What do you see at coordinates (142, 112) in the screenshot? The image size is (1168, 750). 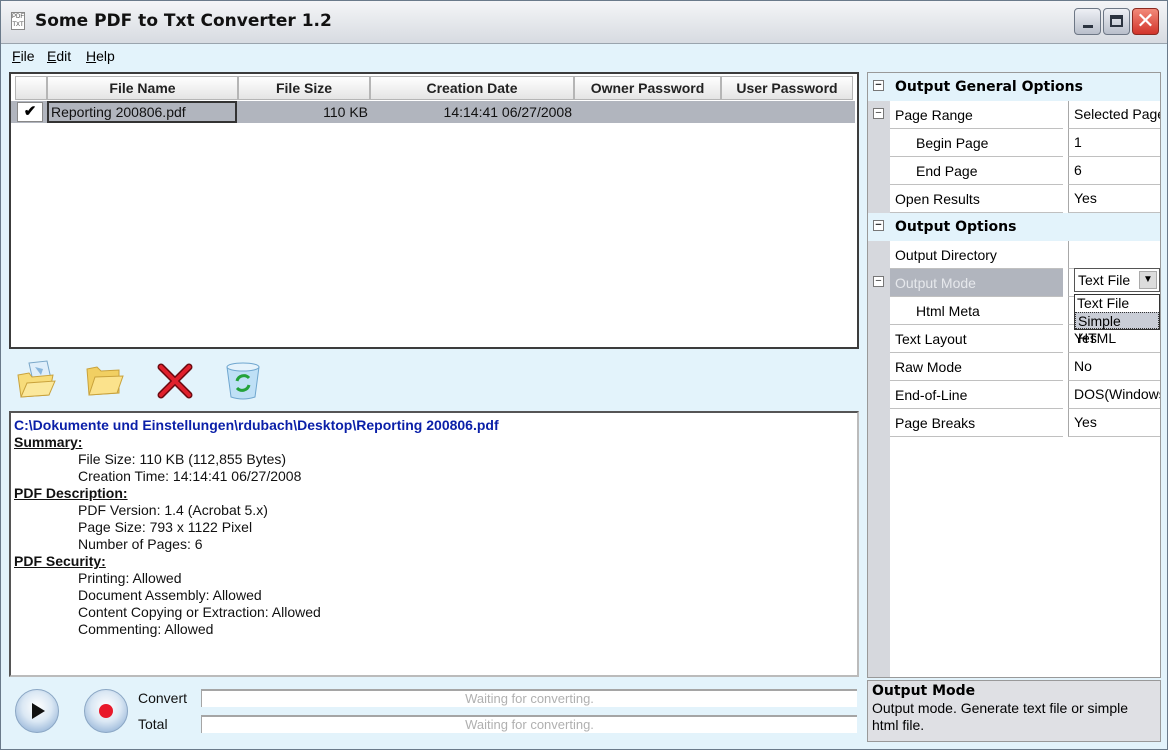 I see `cell-file-name: Reporting 200806.pdf` at bounding box center [142, 112].